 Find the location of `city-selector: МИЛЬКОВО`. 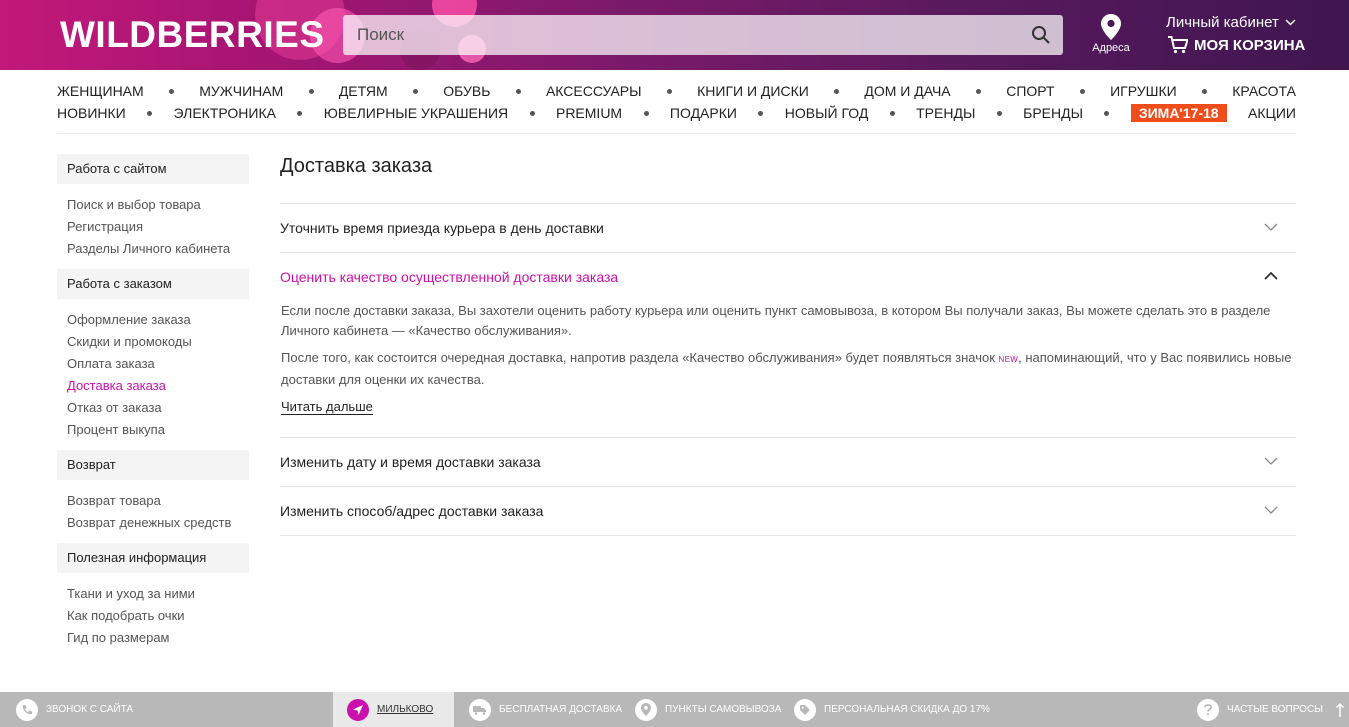

city-selector: МИЛЬКОВО is located at coordinates (393, 709).